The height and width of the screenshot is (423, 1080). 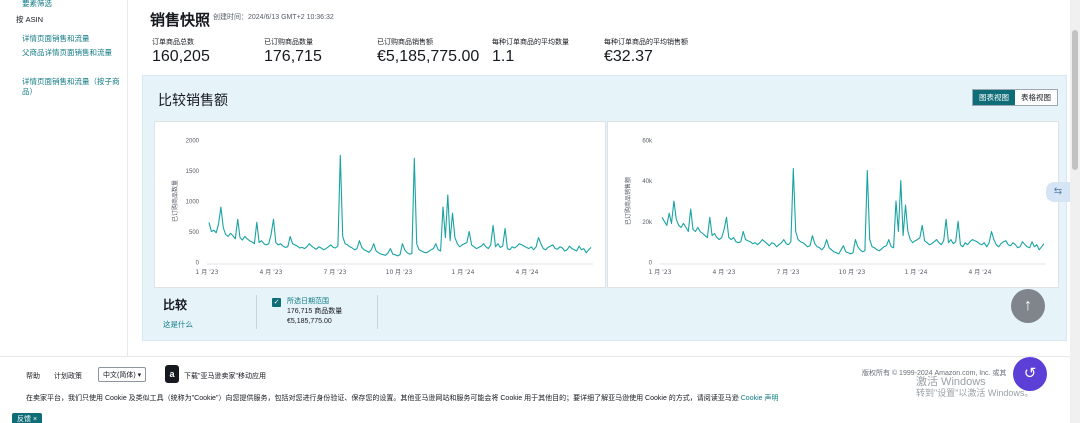 I want to click on panel-title: 比较销售额, so click(x=193, y=100).